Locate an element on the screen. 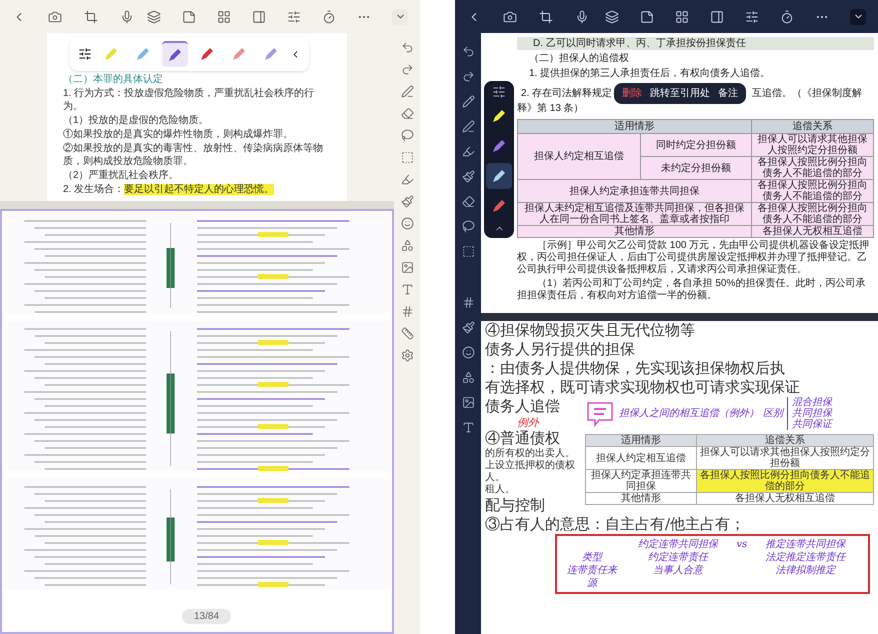  handwritten-note: 约定连带共同担保 is located at coordinates (678, 544).